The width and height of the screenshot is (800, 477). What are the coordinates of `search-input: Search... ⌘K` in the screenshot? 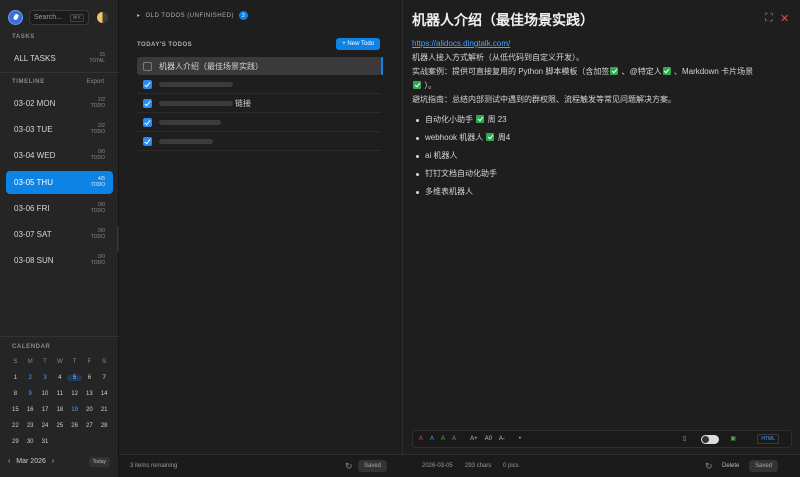 It's located at (59, 17).